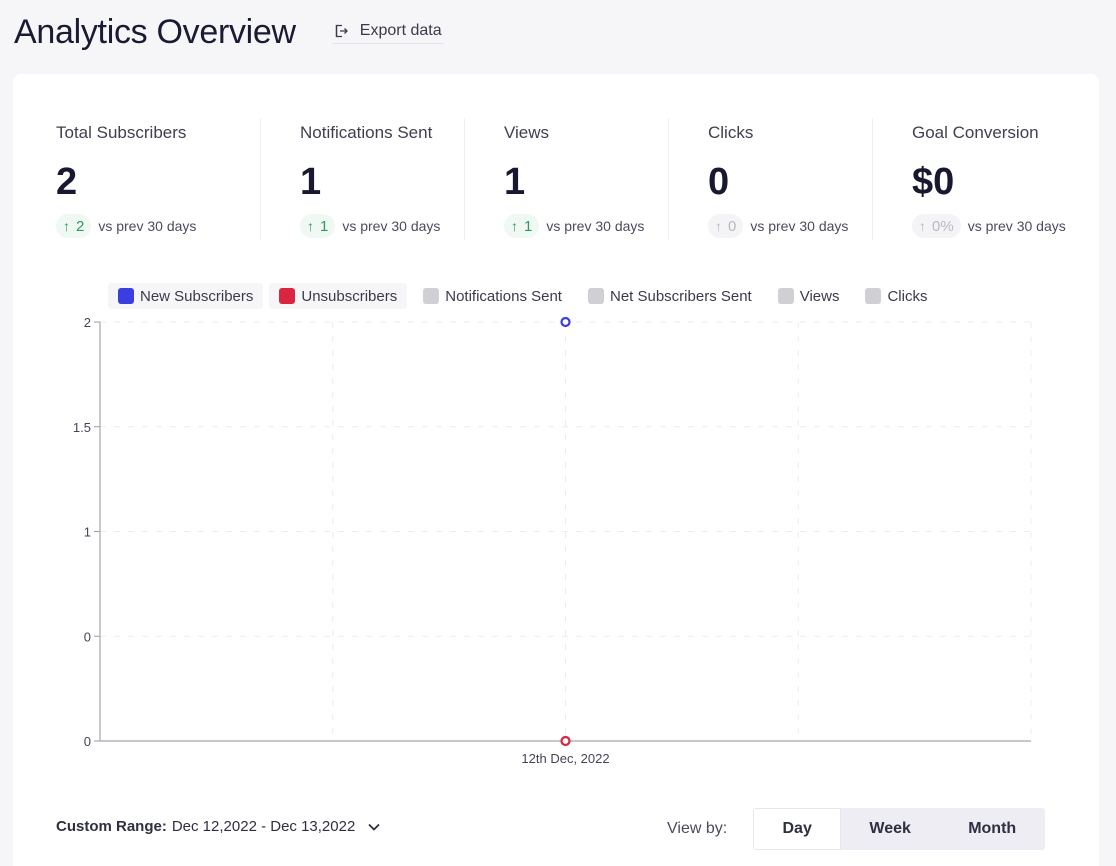 This screenshot has height=866, width=1116. What do you see at coordinates (87, 322) in the screenshot?
I see `y-tick-label: 2` at bounding box center [87, 322].